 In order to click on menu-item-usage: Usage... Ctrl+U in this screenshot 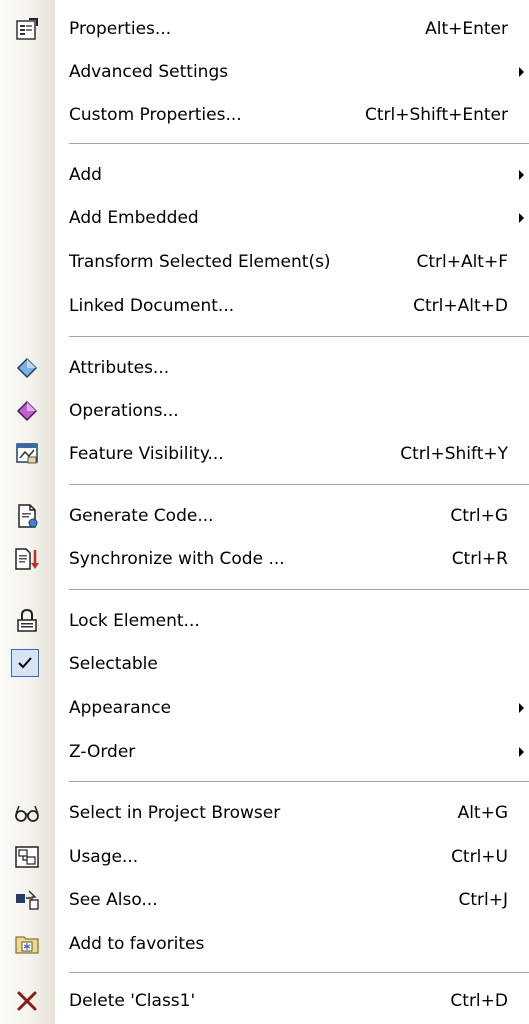, I will do `click(264, 857)`.